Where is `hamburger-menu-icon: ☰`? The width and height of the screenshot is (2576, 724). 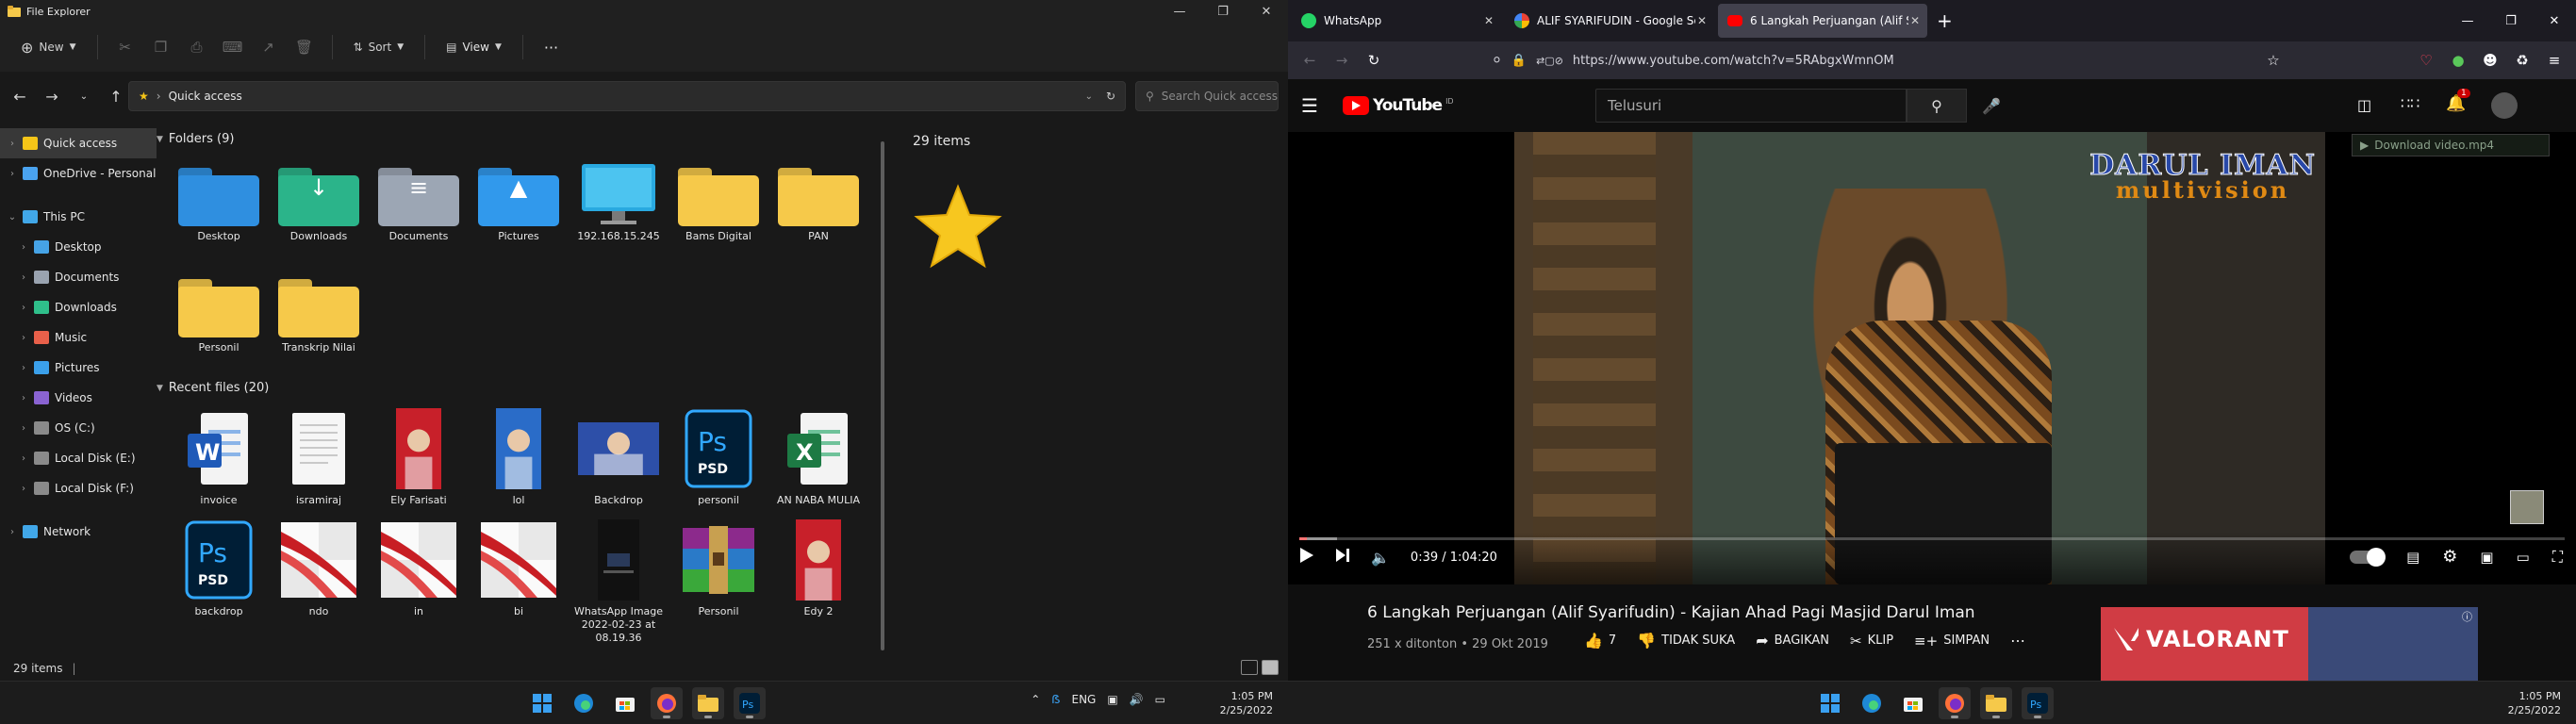
hamburger-menu-icon: ☰ is located at coordinates (1309, 105).